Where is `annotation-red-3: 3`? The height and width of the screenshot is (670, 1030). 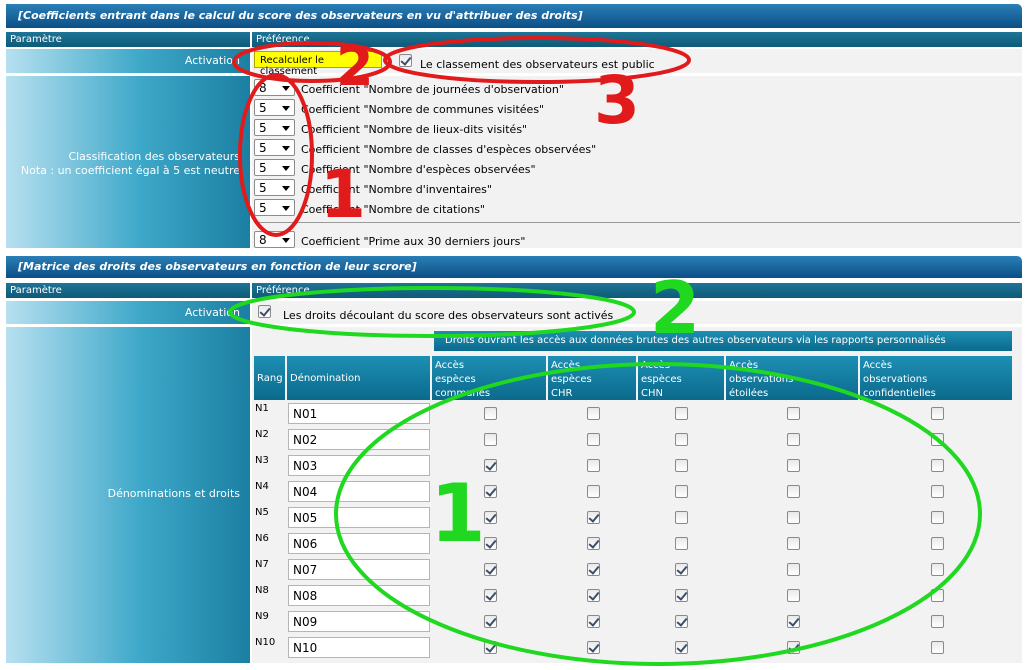
annotation-red-3: 3 is located at coordinates (617, 100).